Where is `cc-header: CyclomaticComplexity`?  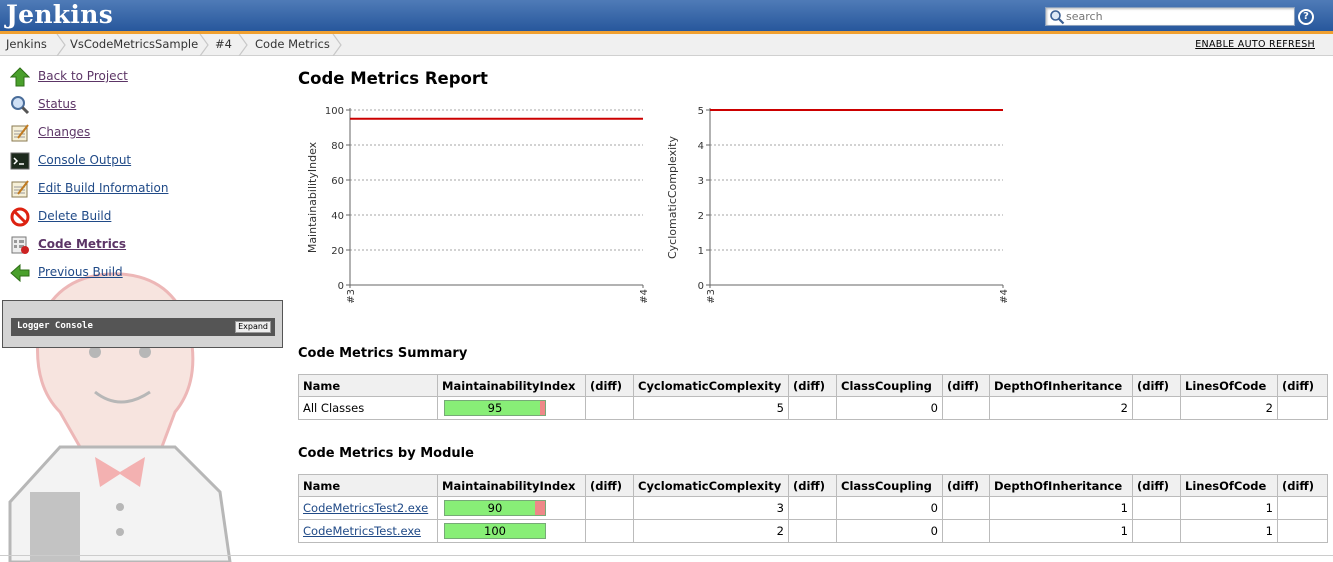
cc-header: CyclomaticComplexity is located at coordinates (711, 485).